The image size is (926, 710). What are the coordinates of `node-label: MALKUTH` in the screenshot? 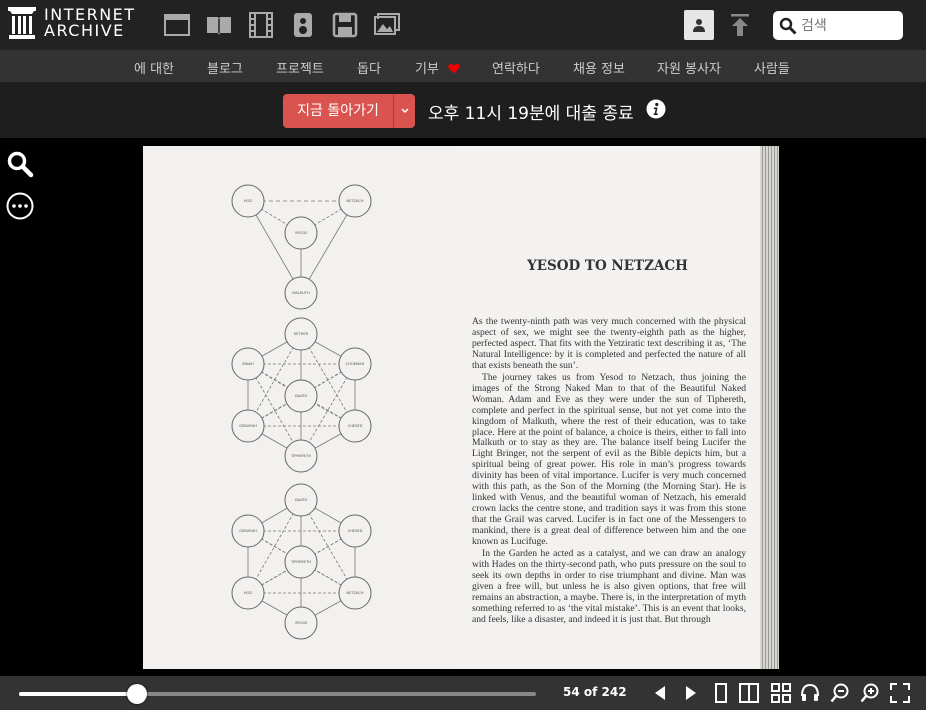 It's located at (301, 293).